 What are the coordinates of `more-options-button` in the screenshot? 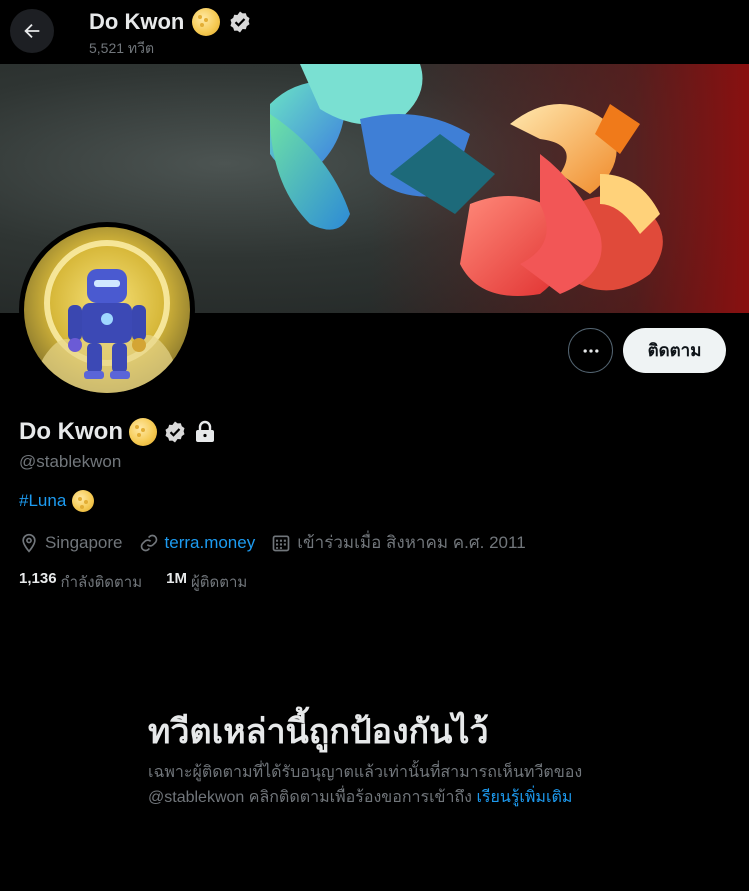 It's located at (590, 350).